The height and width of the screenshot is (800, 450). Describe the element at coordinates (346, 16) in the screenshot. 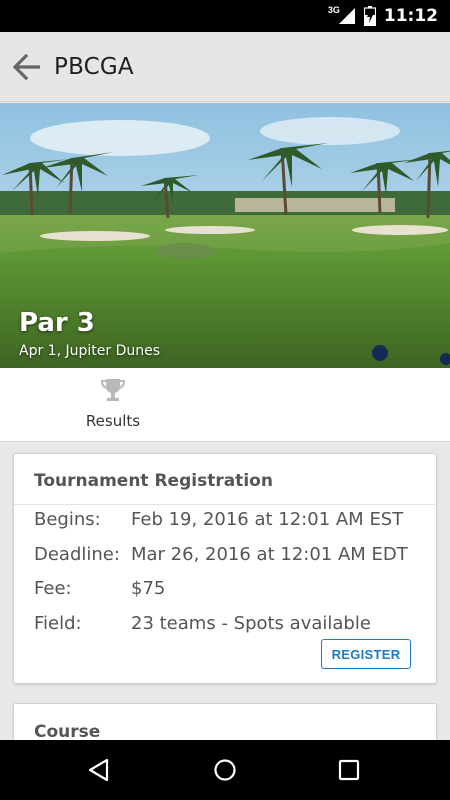

I see `signal-icon` at that location.